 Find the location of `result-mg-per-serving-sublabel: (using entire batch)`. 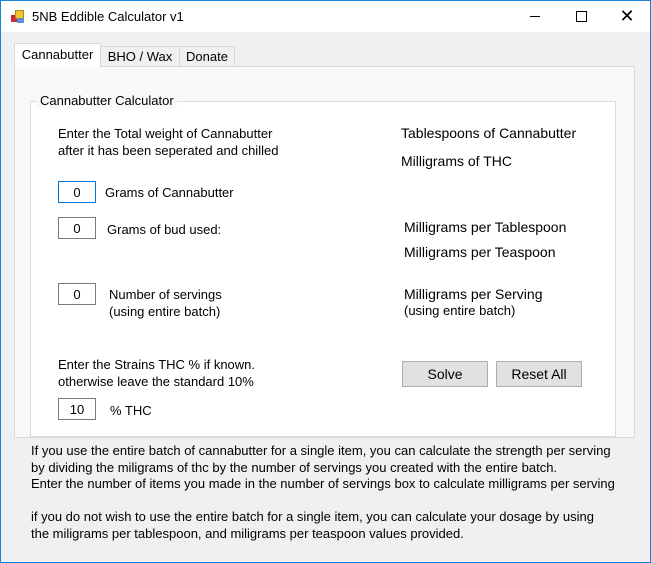

result-mg-per-serving-sublabel: (using entire batch) is located at coordinates (460, 310).